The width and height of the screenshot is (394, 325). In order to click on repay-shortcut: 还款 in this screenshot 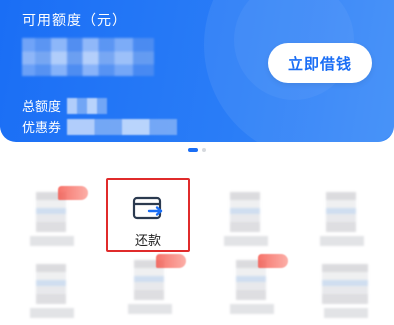, I will do `click(148, 215)`.